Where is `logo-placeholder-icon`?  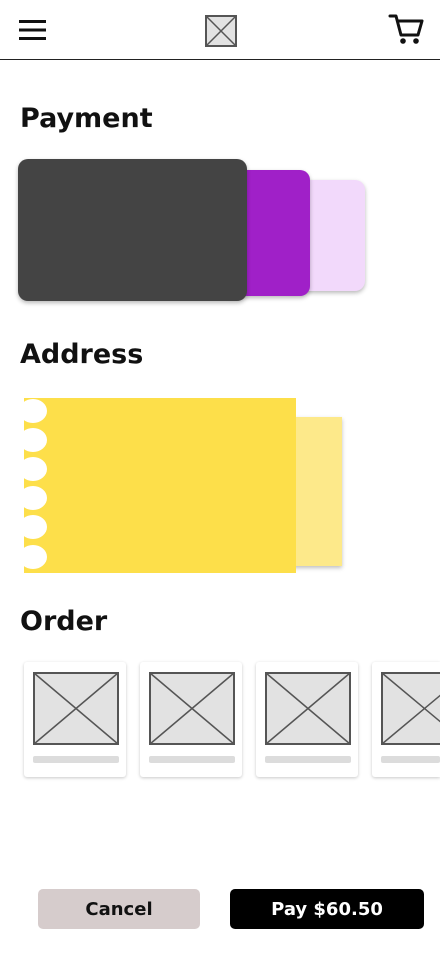
logo-placeholder-icon is located at coordinates (221, 31).